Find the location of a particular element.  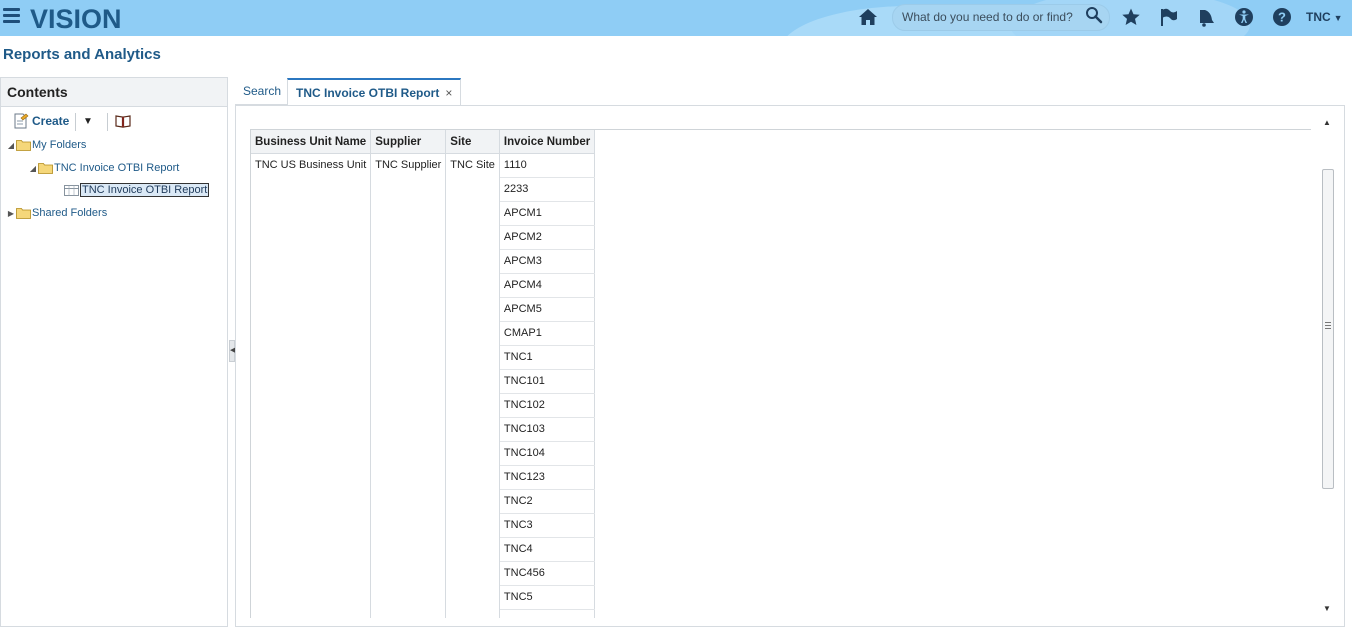

user-menu: TNC ▼ is located at coordinates (1324, 17).